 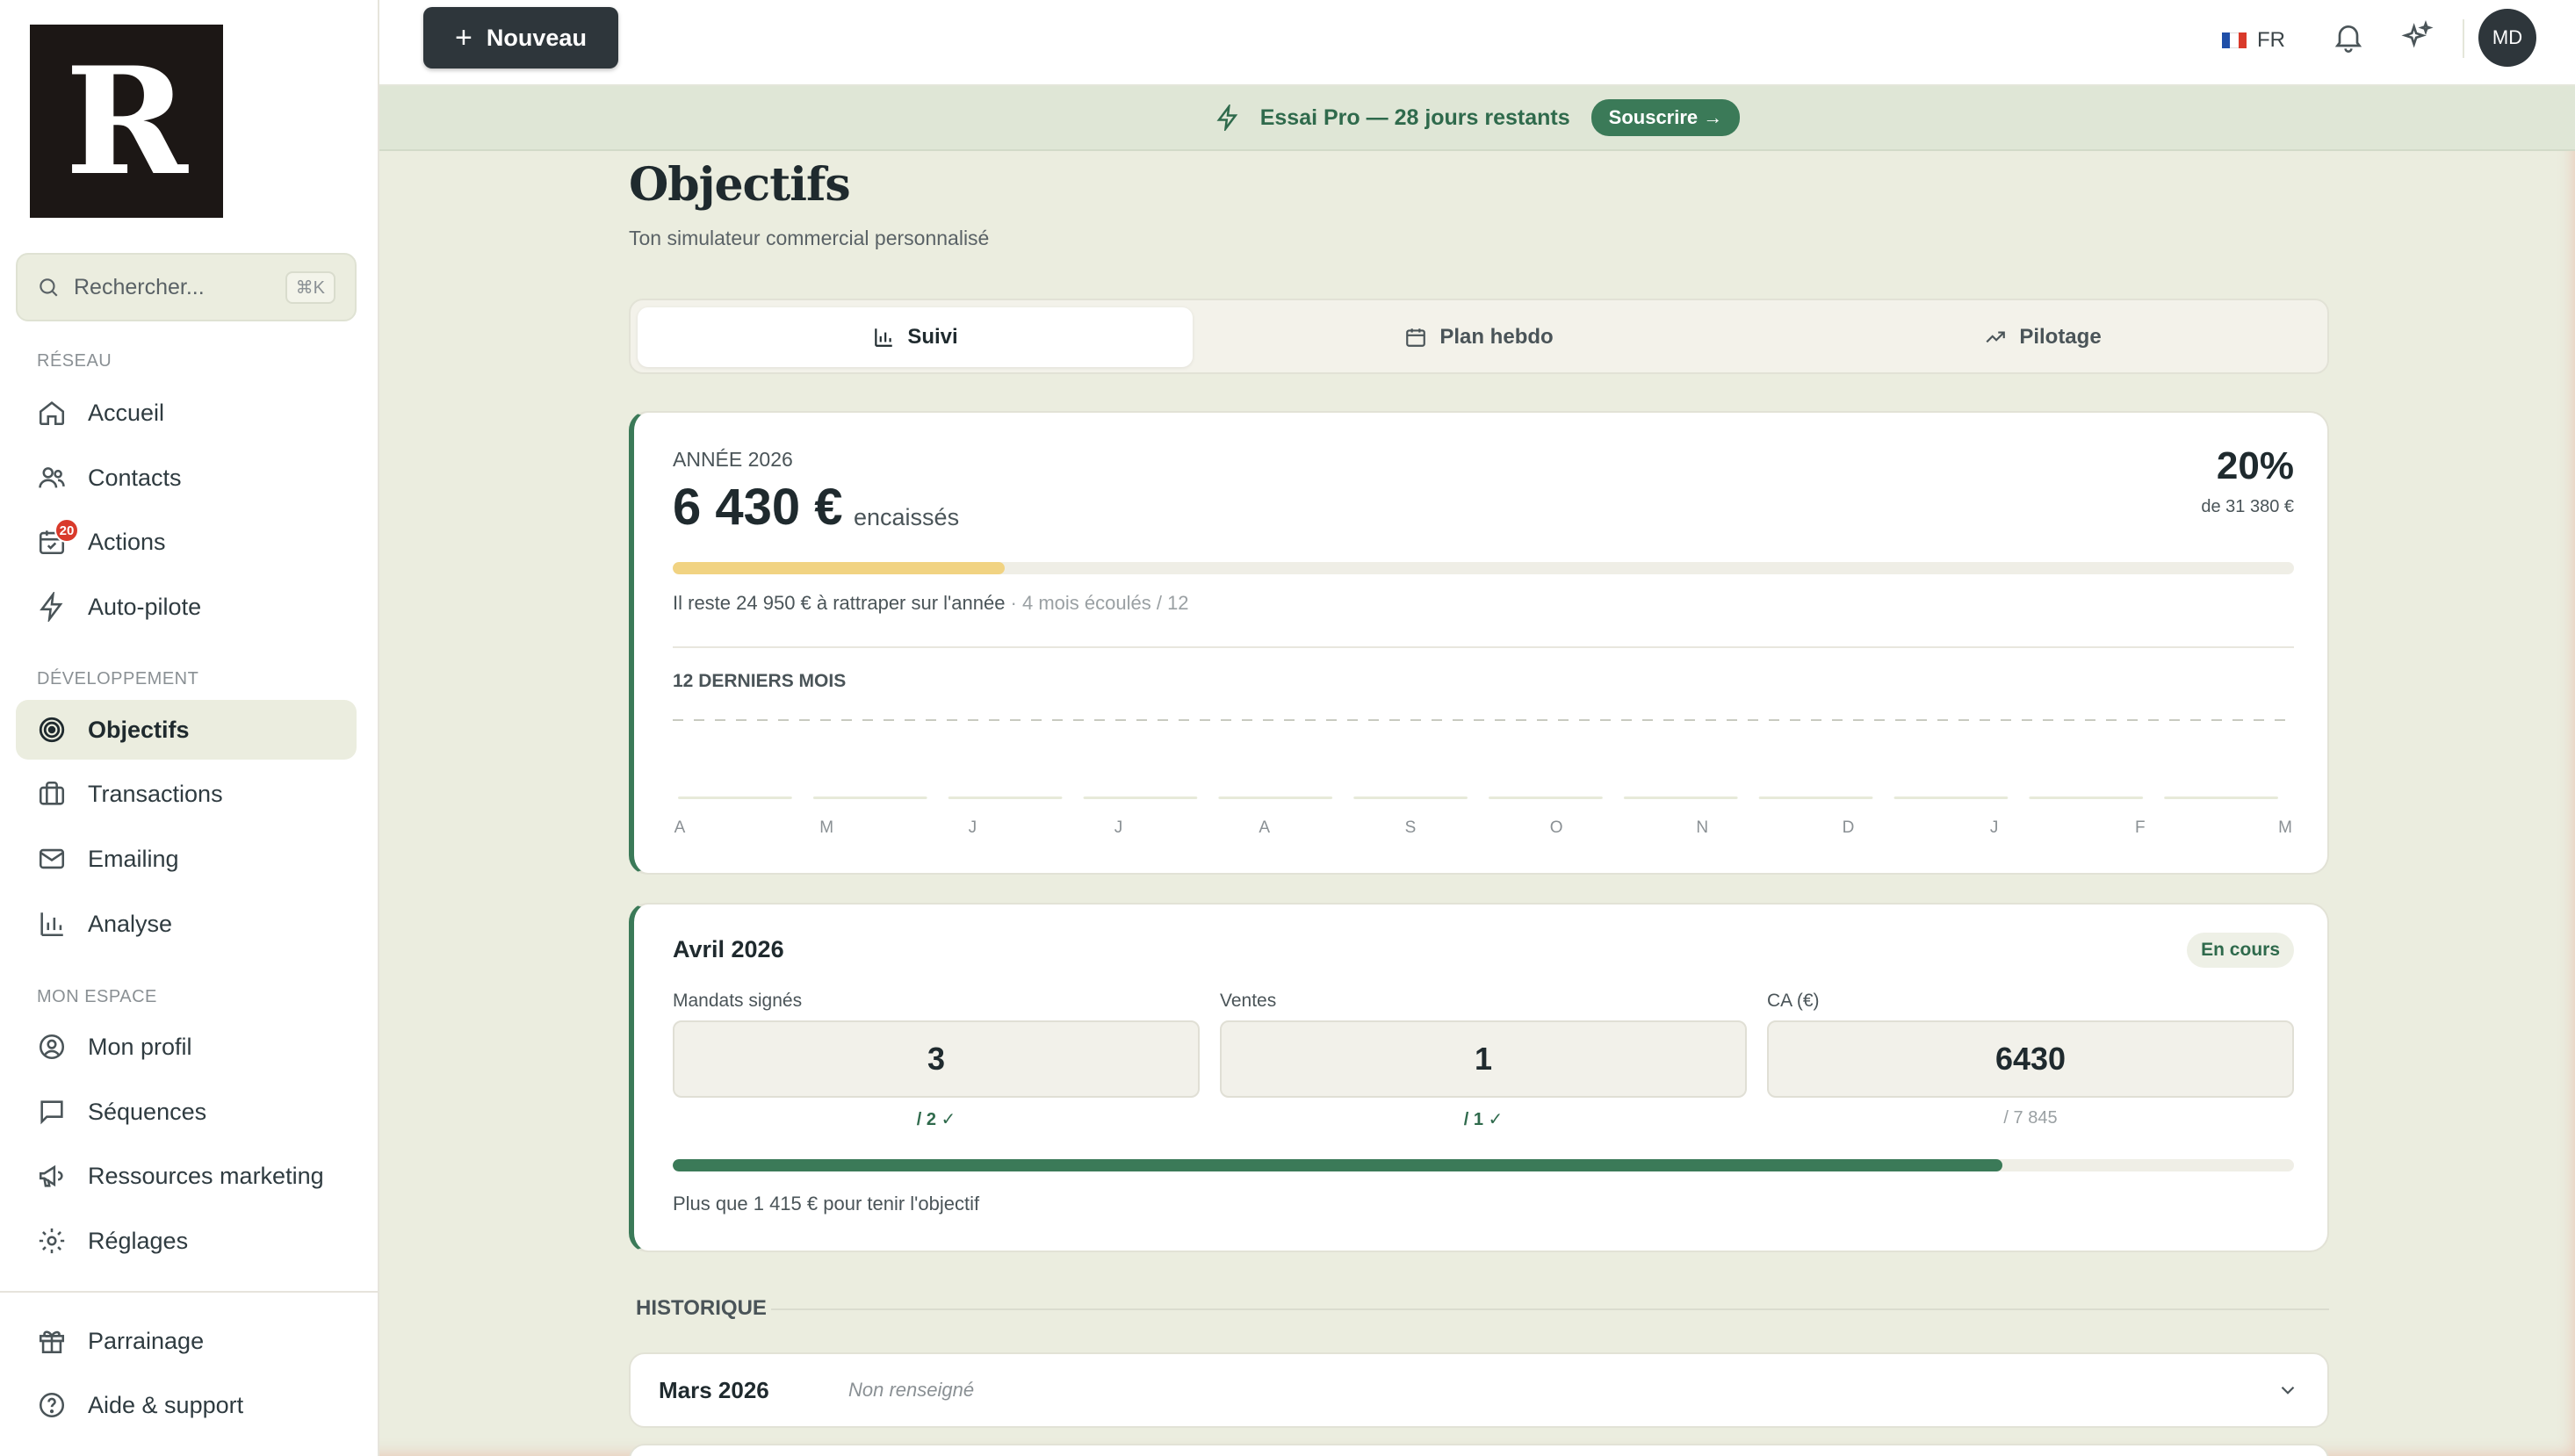 I want to click on topbar-separator, so click(x=2464, y=38).